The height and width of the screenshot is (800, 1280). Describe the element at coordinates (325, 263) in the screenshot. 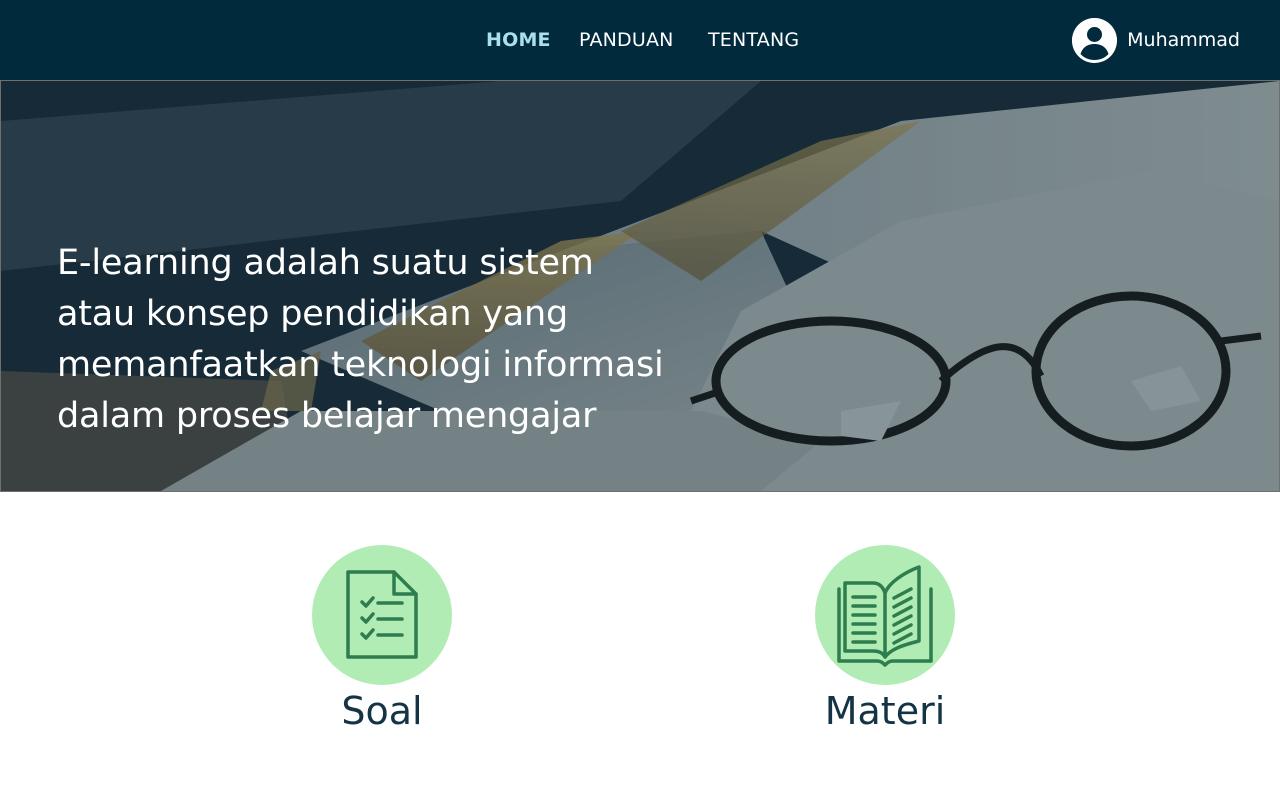

I see `hero-line-1: E-learning adalah suatu sistem` at that location.